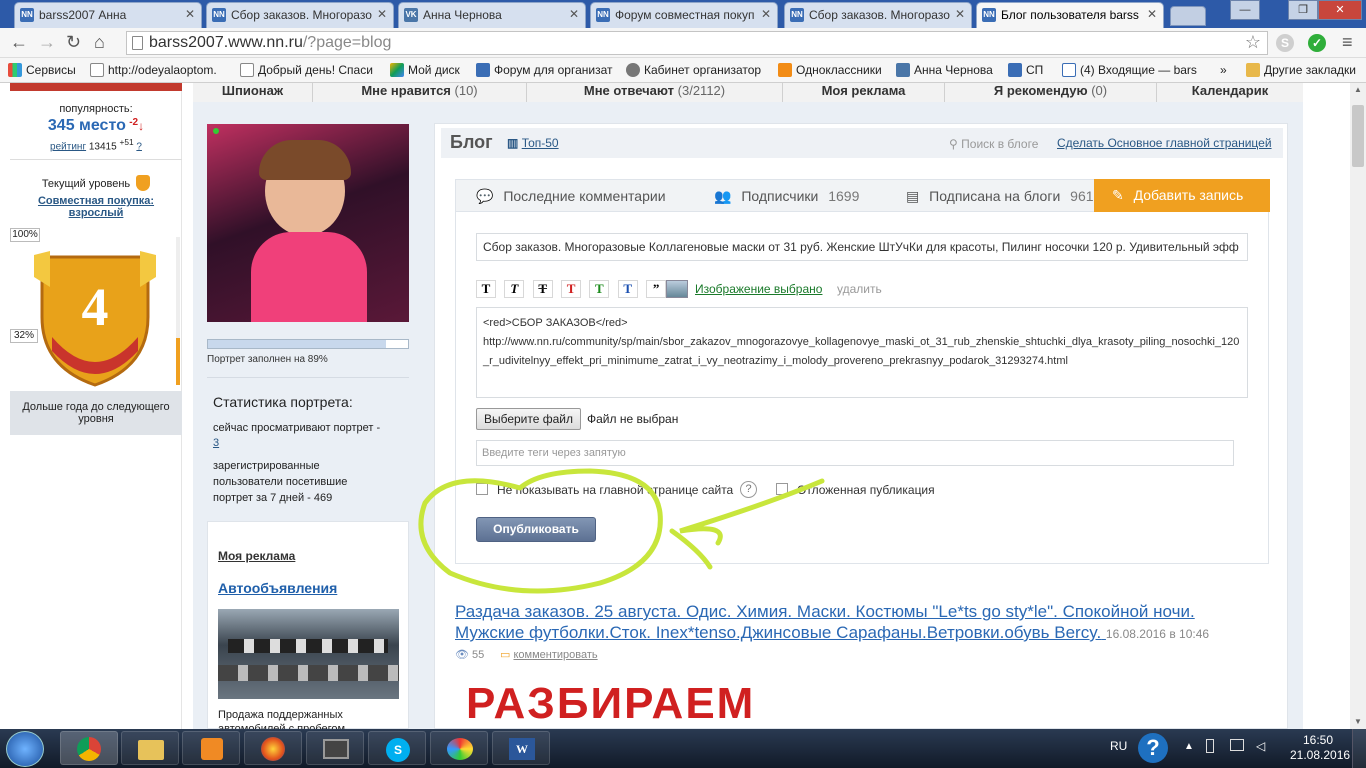 This screenshot has width=1366, height=768. I want to click on browser-tab-active: NN Блог пользователя barss ✕, so click(1070, 15).